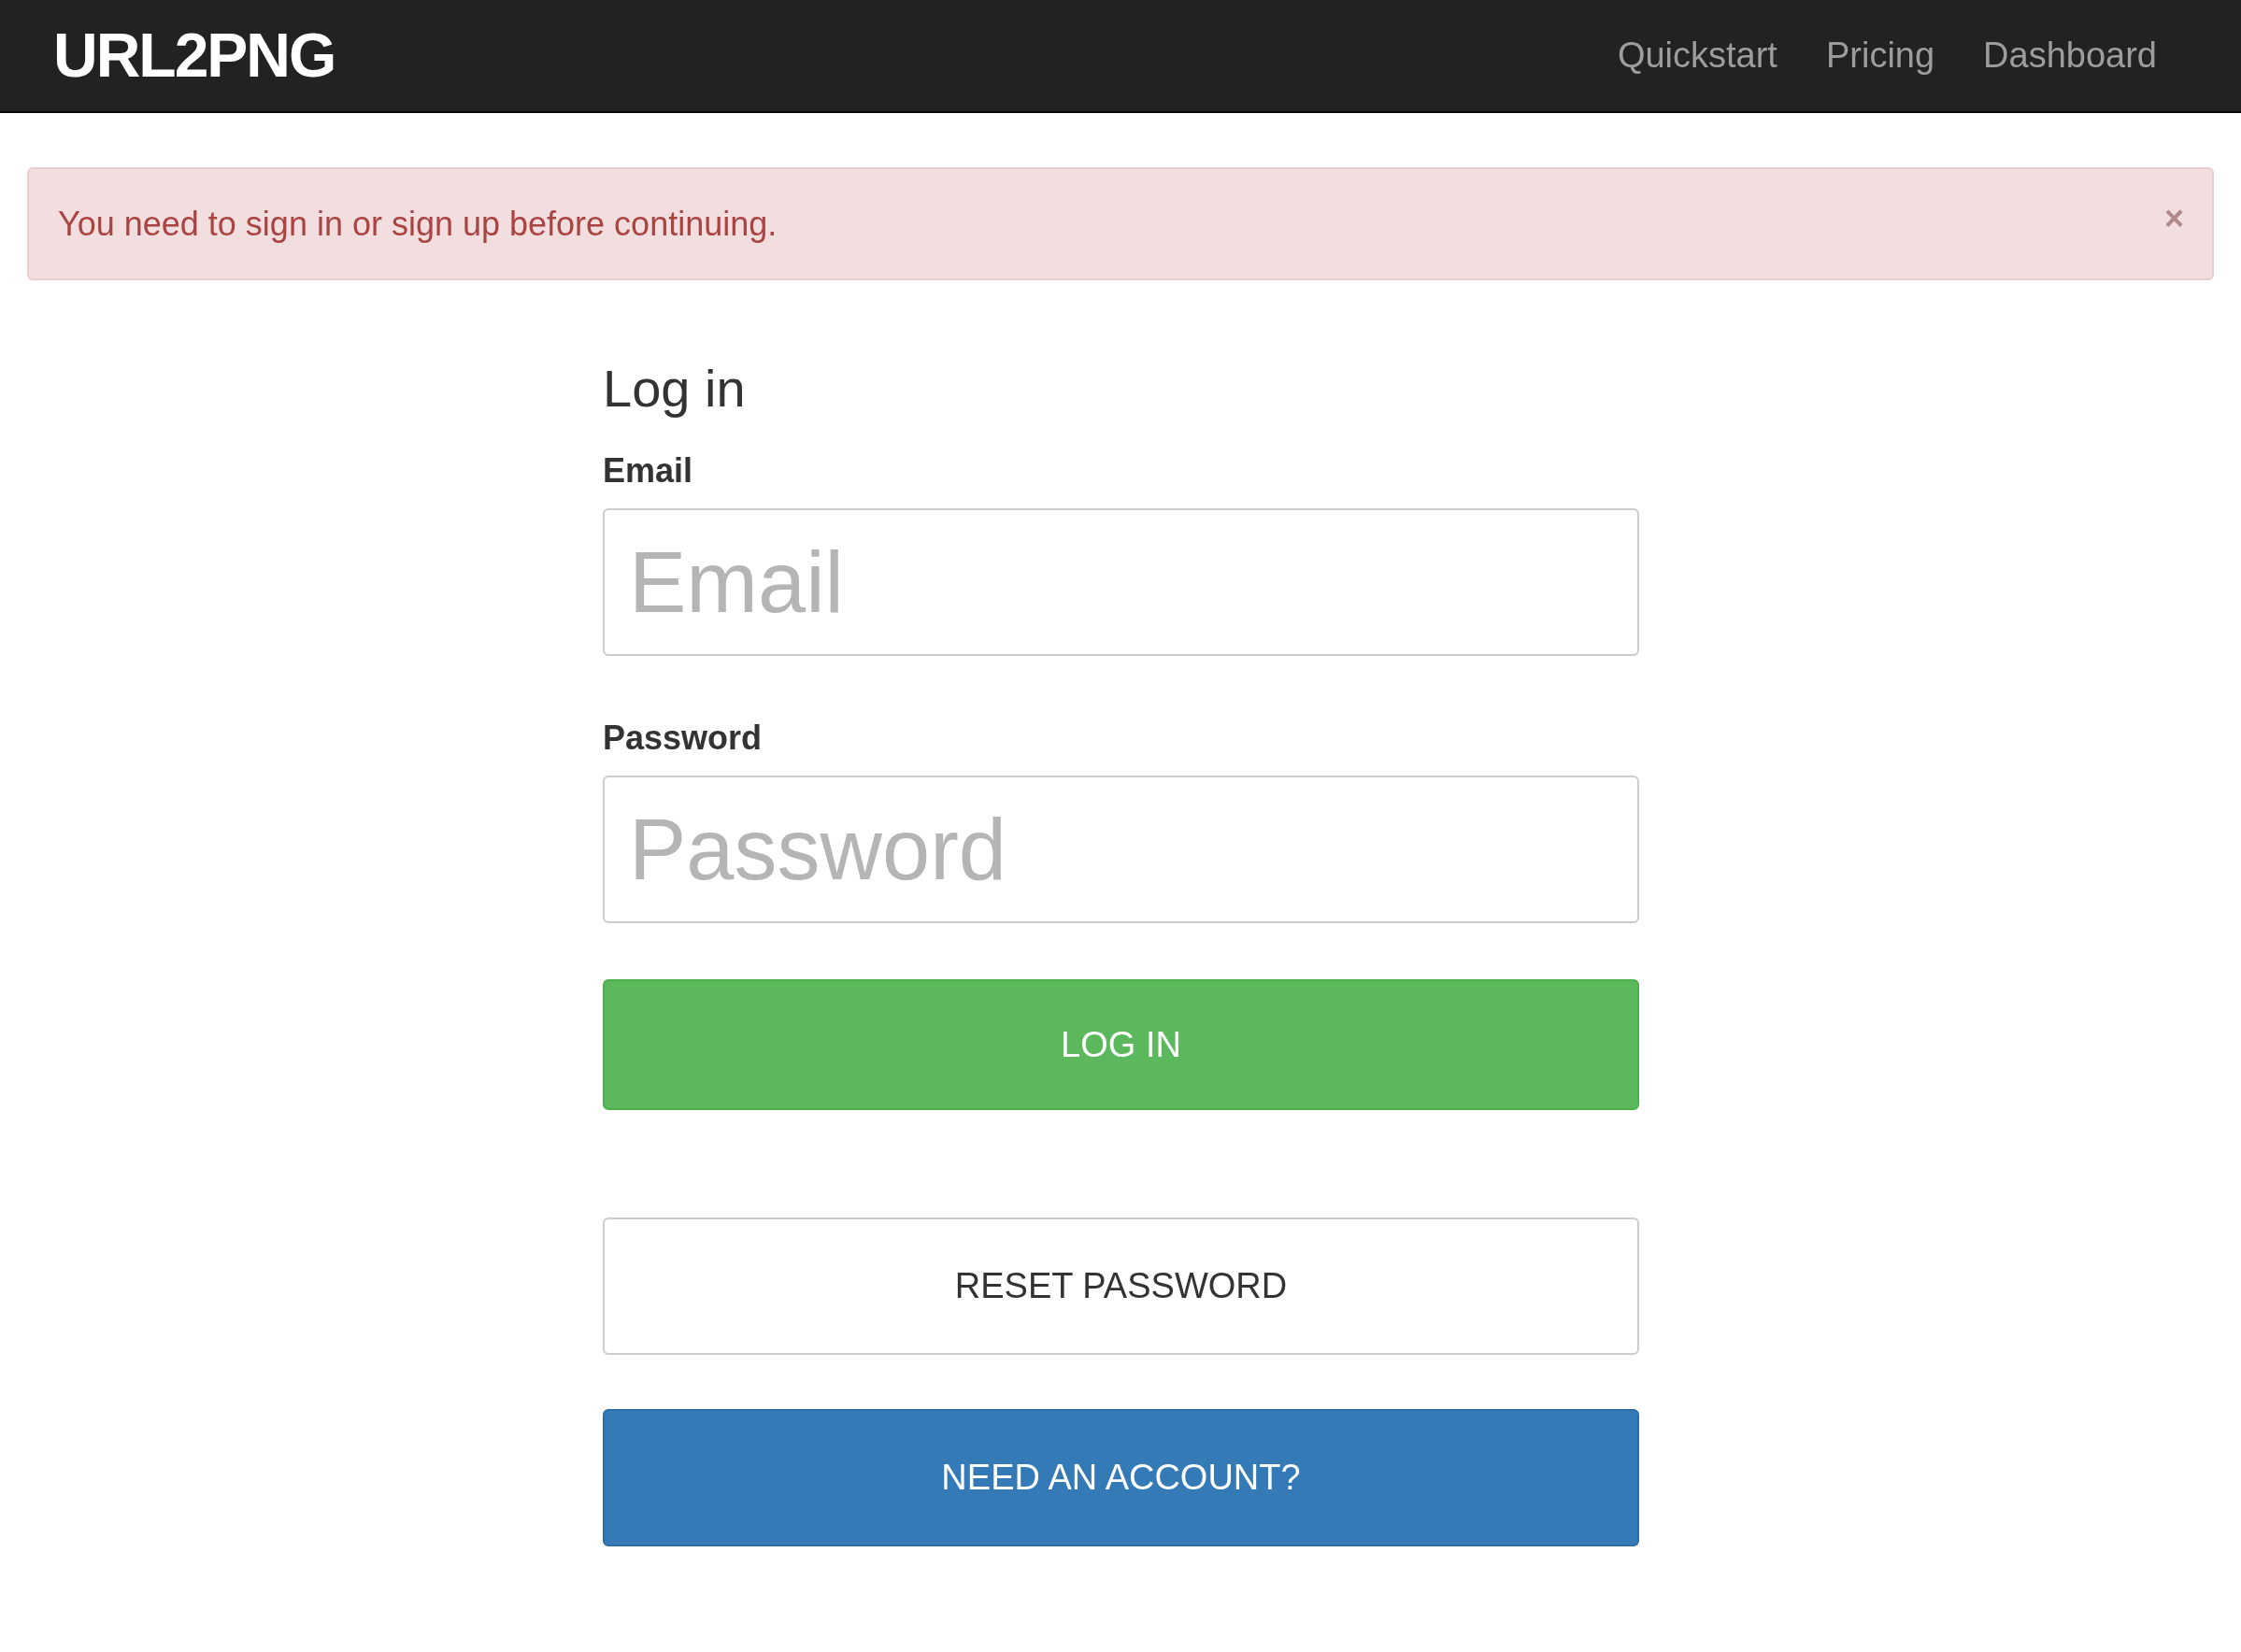 Image resolution: width=2241 pixels, height=1652 pixels. Describe the element at coordinates (1121, 1286) in the screenshot. I see `reset-password-button: RESET PASSWORD` at that location.